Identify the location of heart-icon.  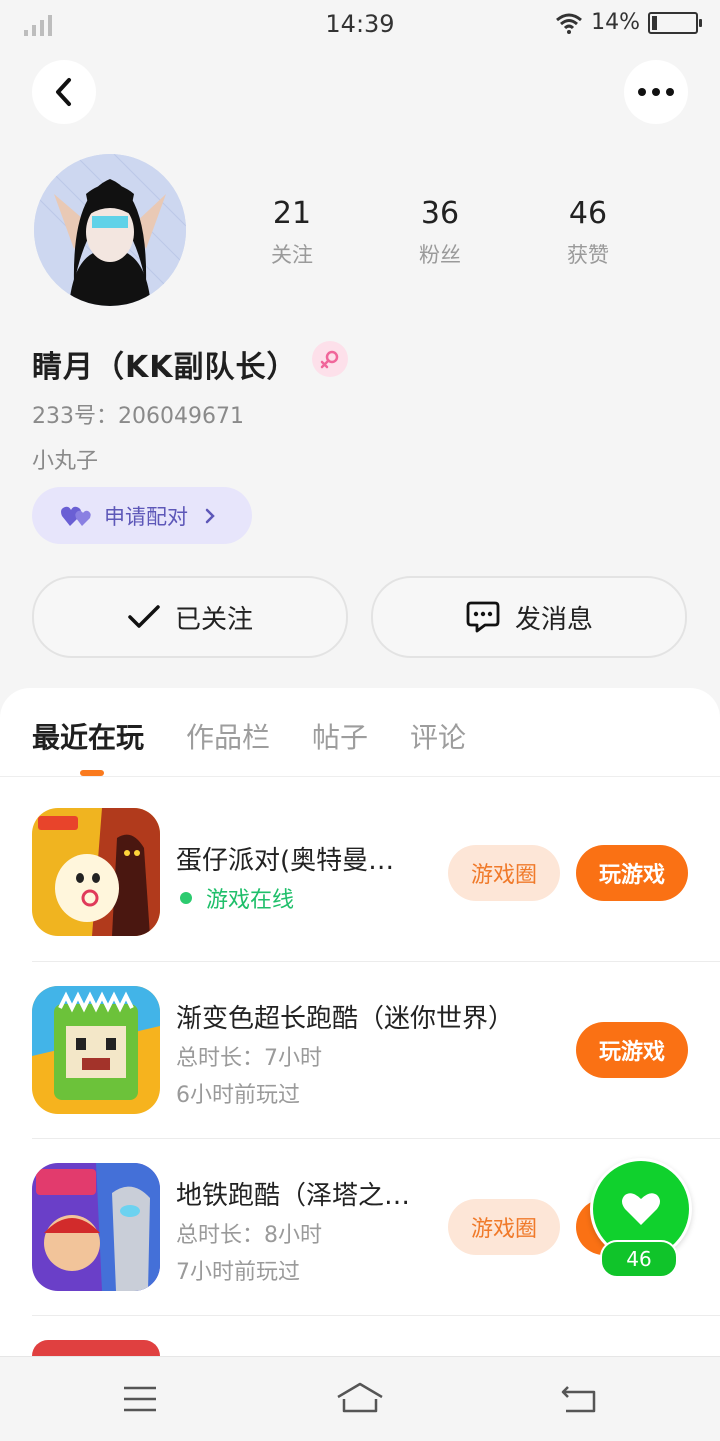
(641, 1209).